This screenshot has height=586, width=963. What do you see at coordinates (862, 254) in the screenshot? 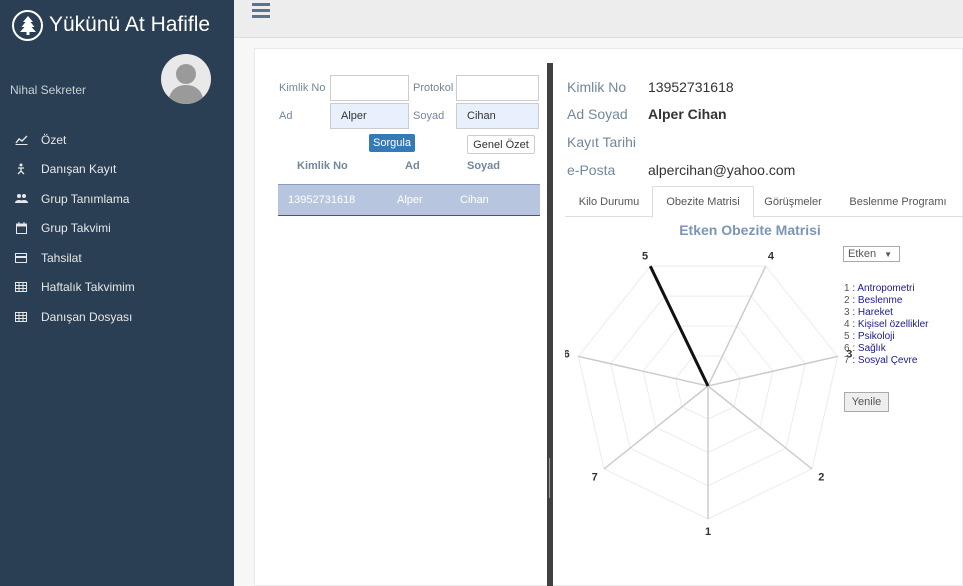
I see `select-value: Etken` at bounding box center [862, 254].